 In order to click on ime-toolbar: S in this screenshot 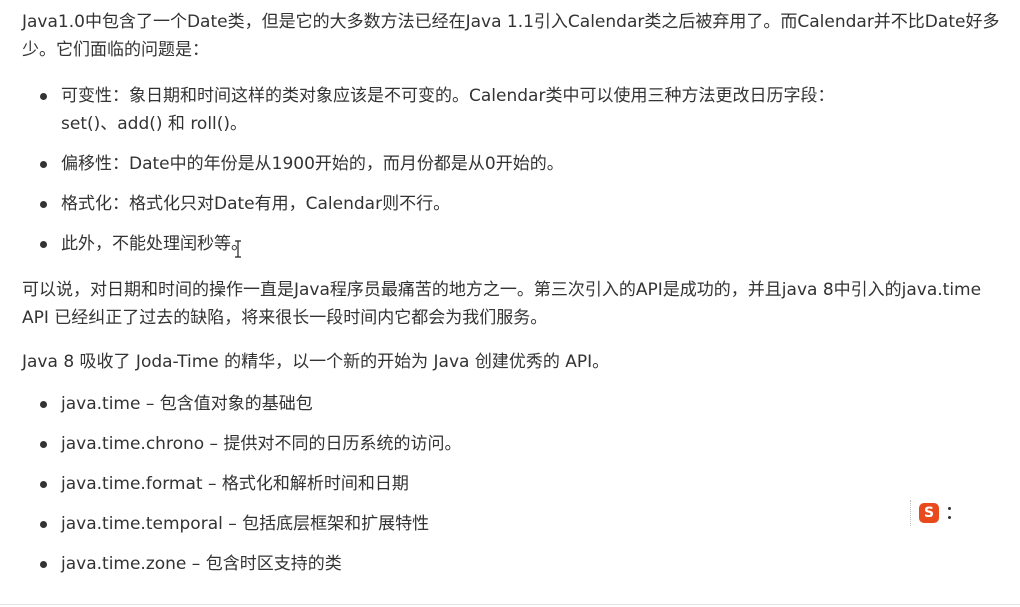, I will do `click(939, 513)`.